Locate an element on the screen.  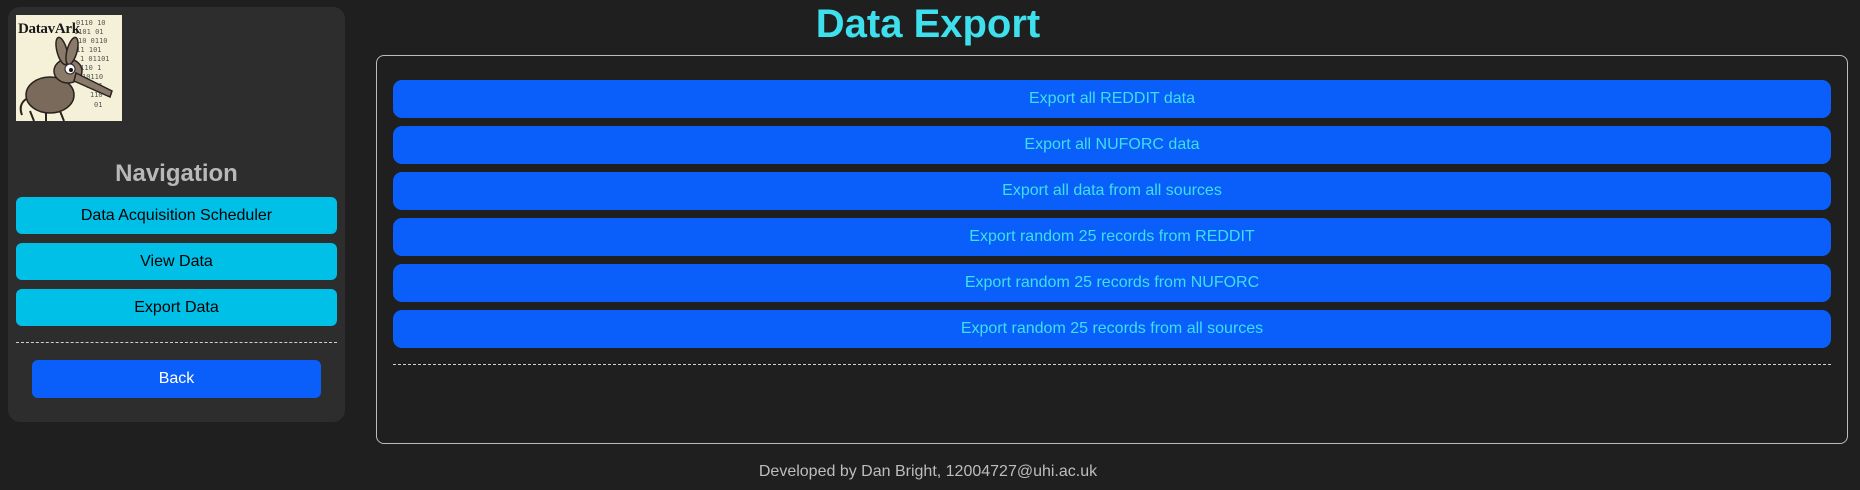
export-random-reddit-button: Export random 25 records from REDDIT is located at coordinates (1112, 237).